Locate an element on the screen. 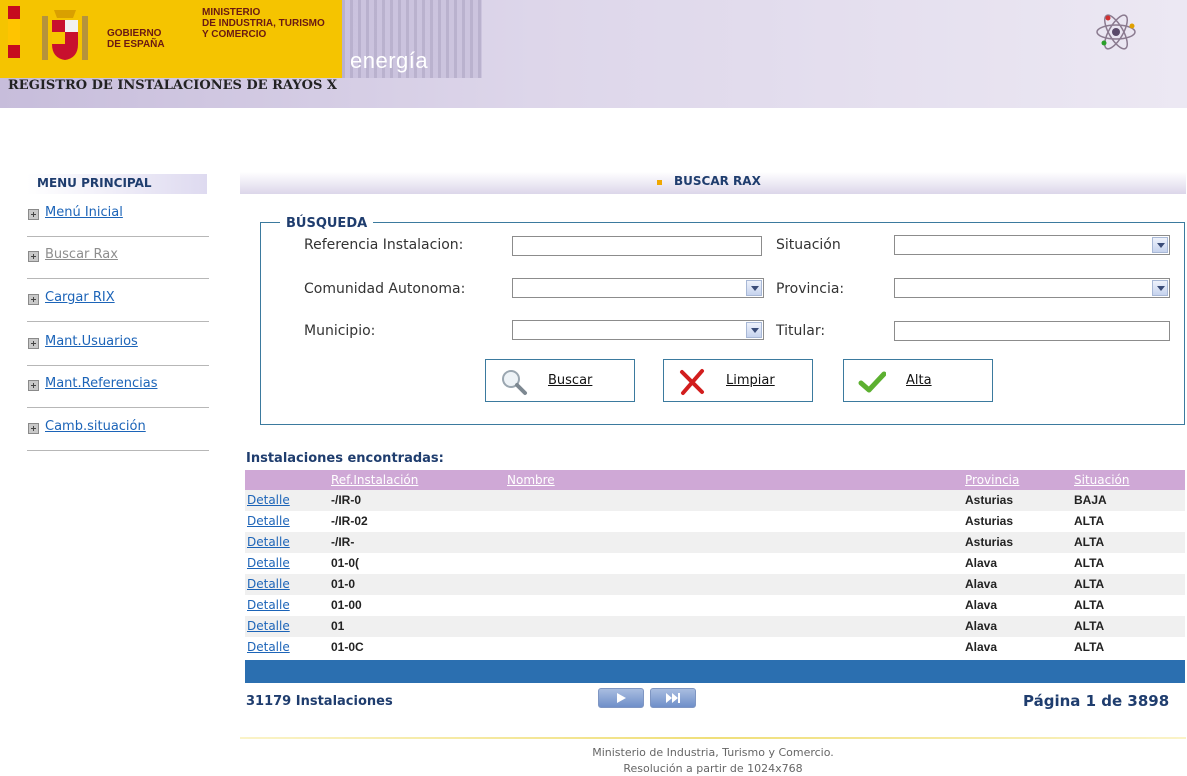 This screenshot has width=1187, height=776. green-check-icon is located at coordinates (872, 382).